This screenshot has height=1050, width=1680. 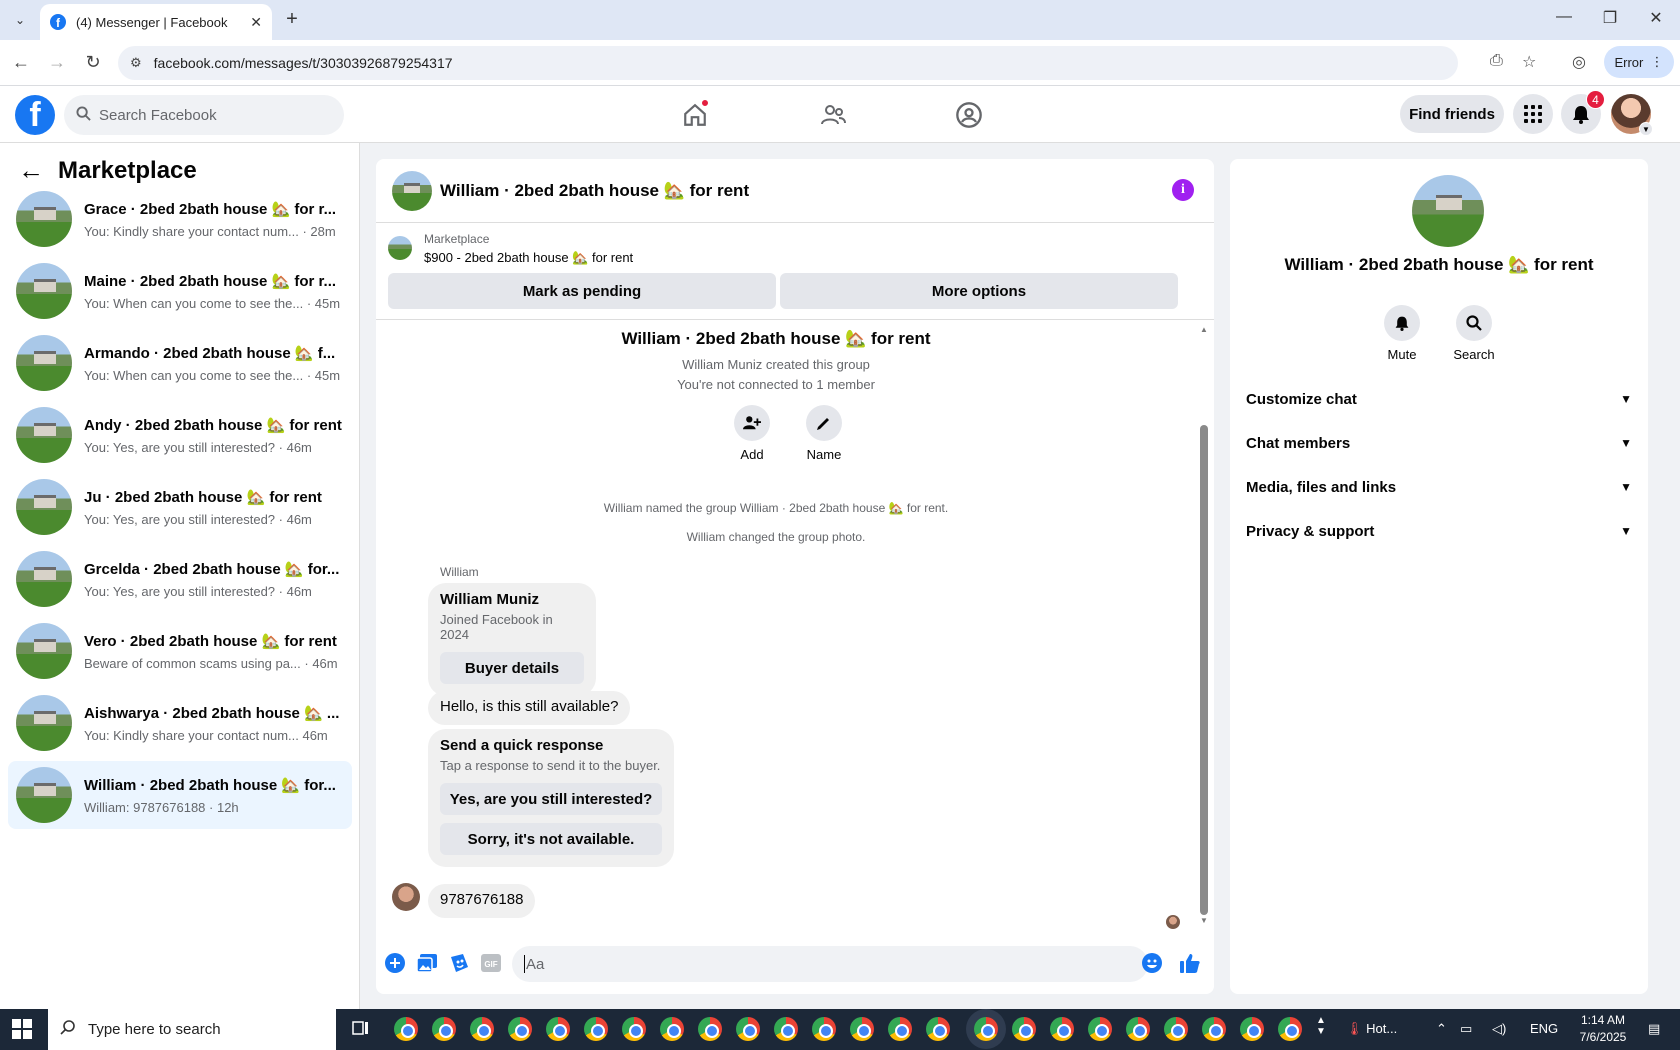 What do you see at coordinates (830, 964) in the screenshot?
I see `message-input: Aa` at bounding box center [830, 964].